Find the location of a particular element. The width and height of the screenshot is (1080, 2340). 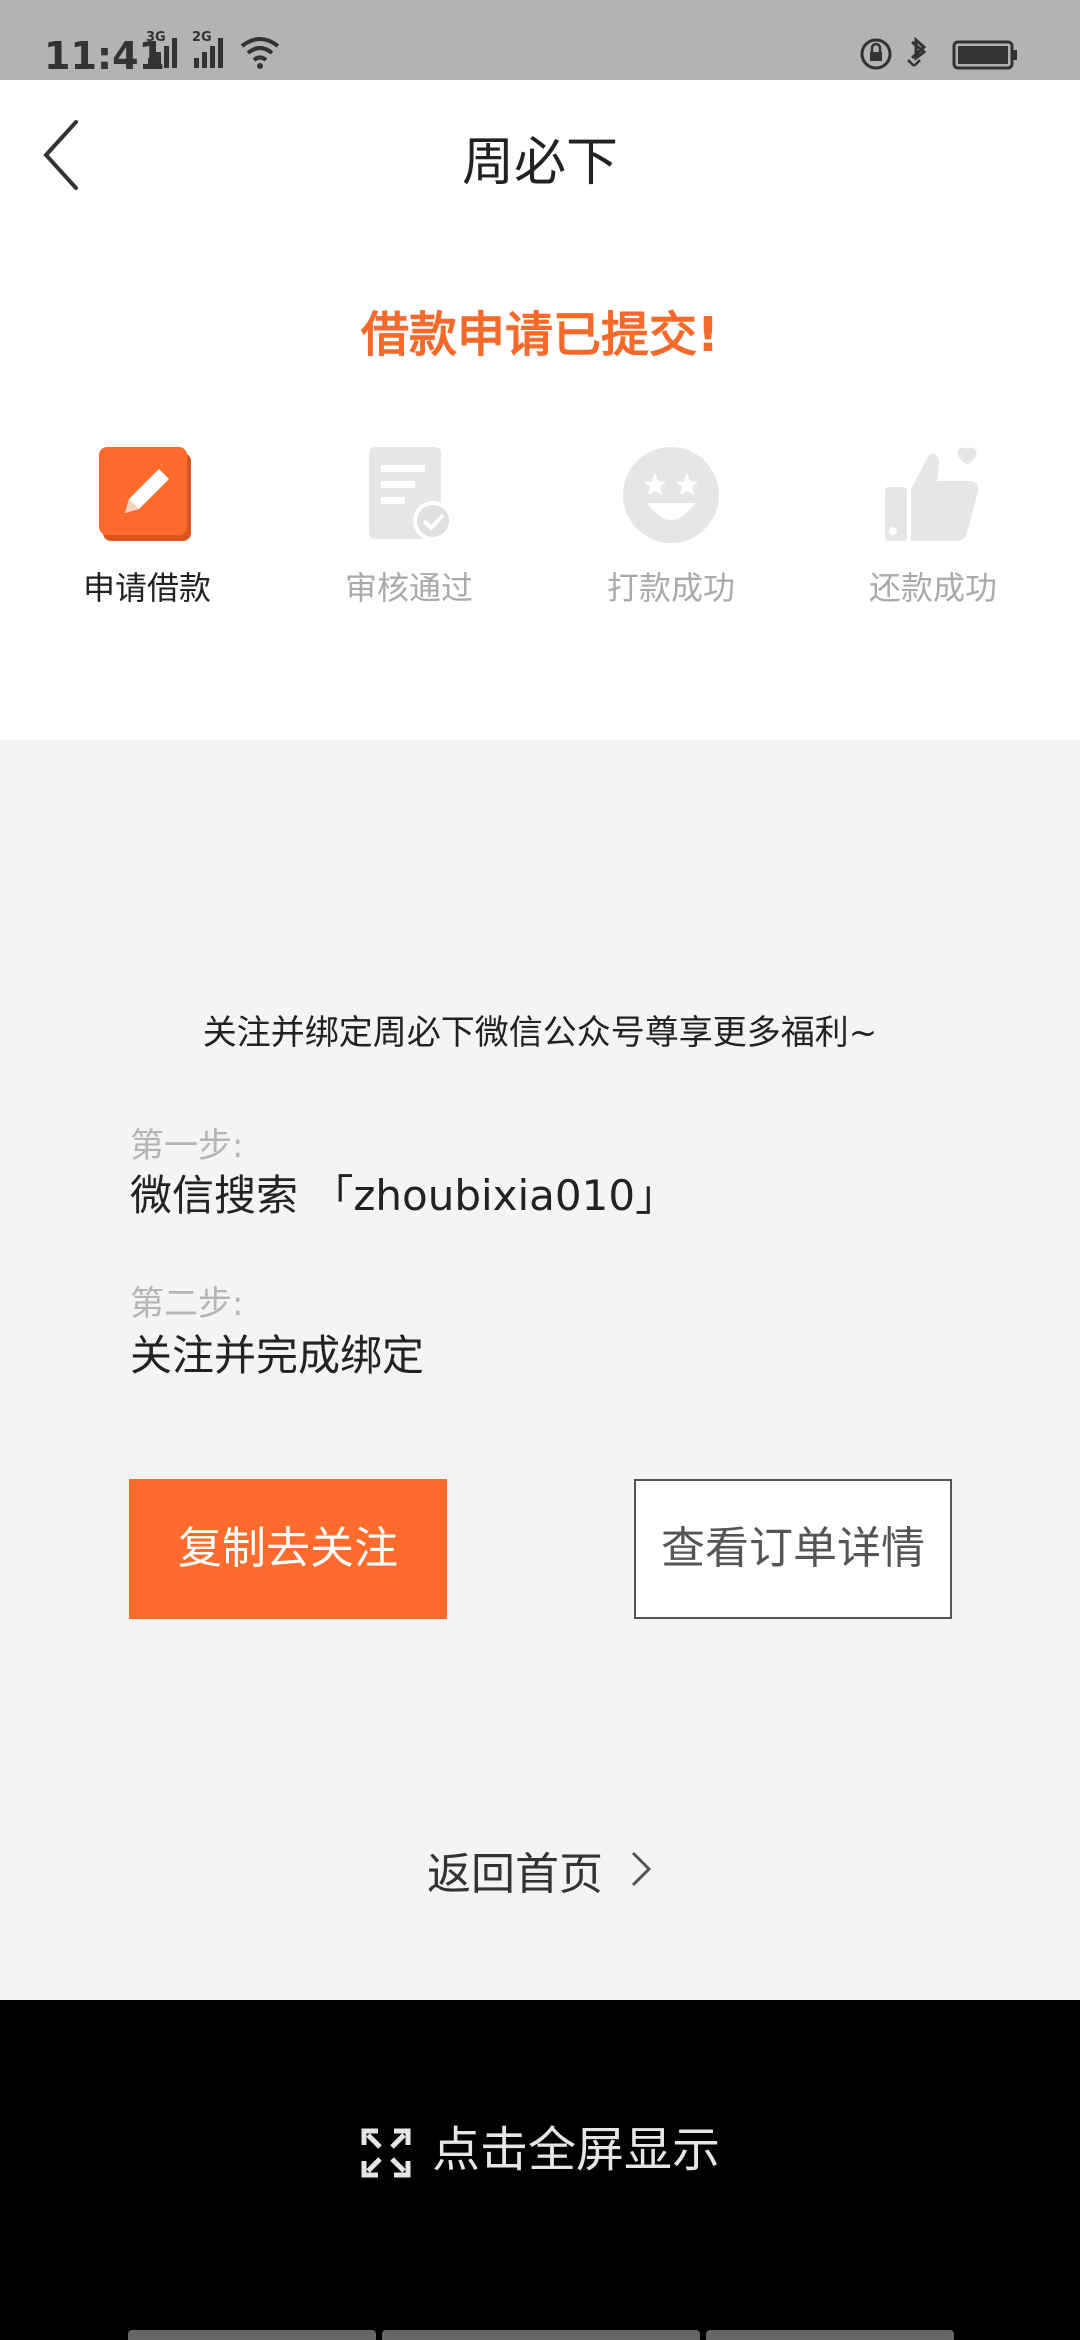

signal-3g-label: 3G is located at coordinates (156, 37).